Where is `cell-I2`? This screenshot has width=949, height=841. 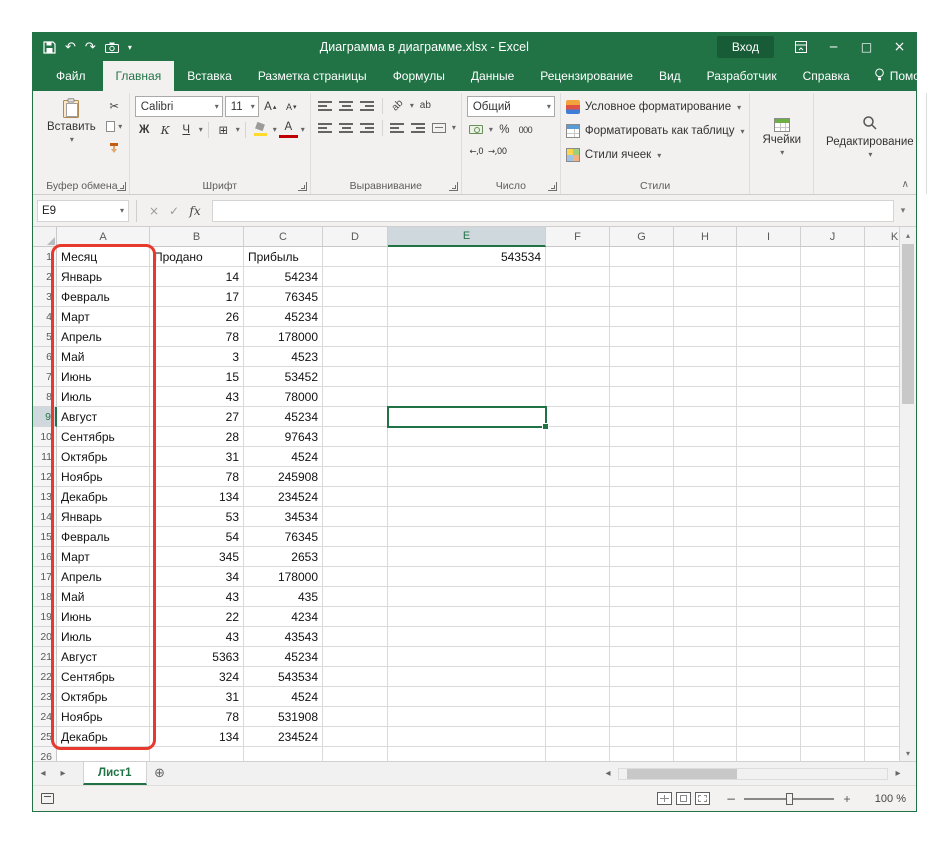
cell-I2 is located at coordinates (769, 277).